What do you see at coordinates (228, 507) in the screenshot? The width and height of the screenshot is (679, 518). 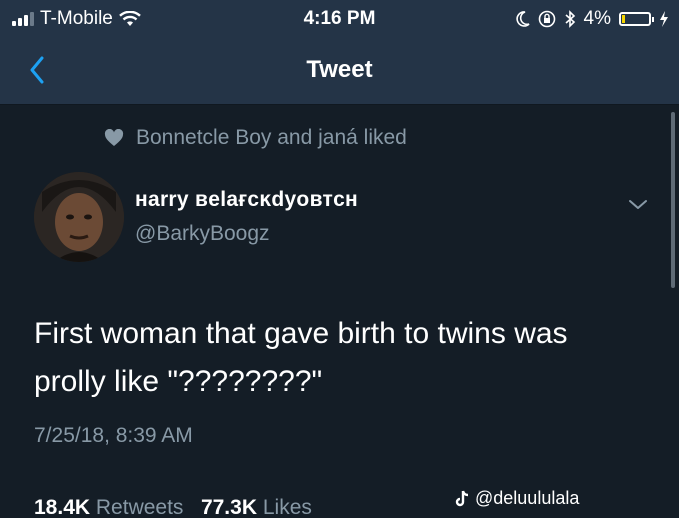 I see `likes-count: 77.3K` at bounding box center [228, 507].